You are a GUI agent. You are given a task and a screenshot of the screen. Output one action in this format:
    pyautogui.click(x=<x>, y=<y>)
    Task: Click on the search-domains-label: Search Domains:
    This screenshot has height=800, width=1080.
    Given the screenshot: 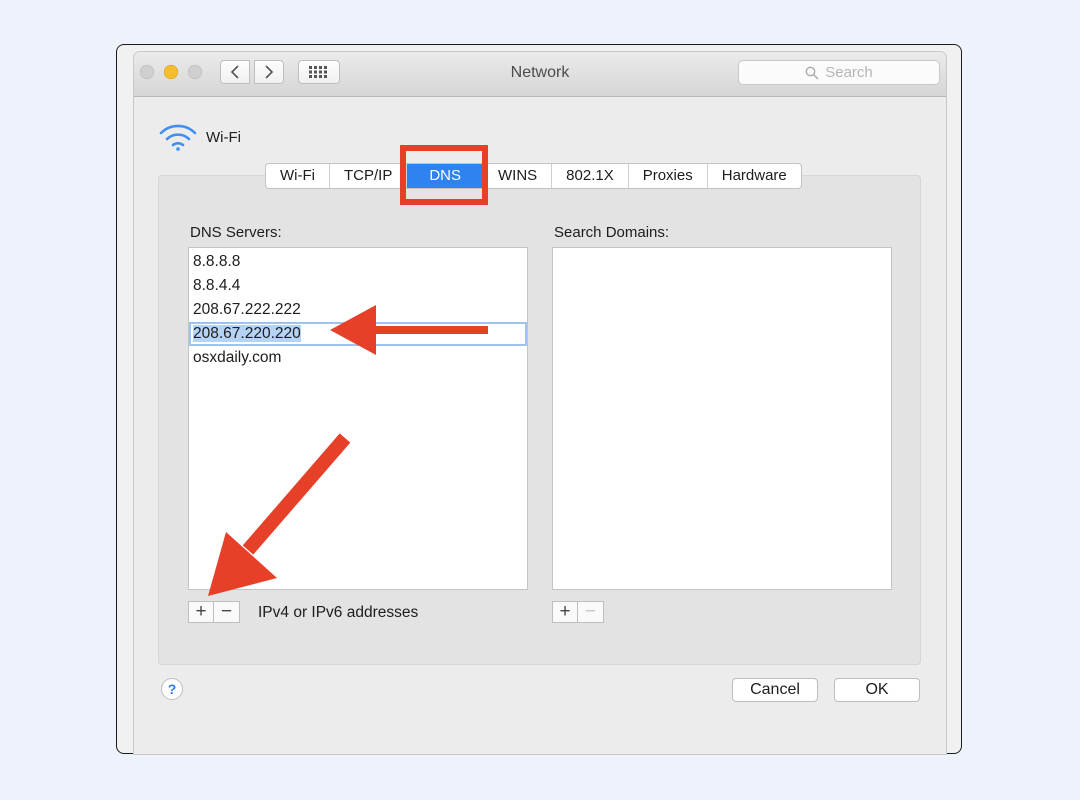 What is the action you would take?
    pyautogui.click(x=612, y=232)
    